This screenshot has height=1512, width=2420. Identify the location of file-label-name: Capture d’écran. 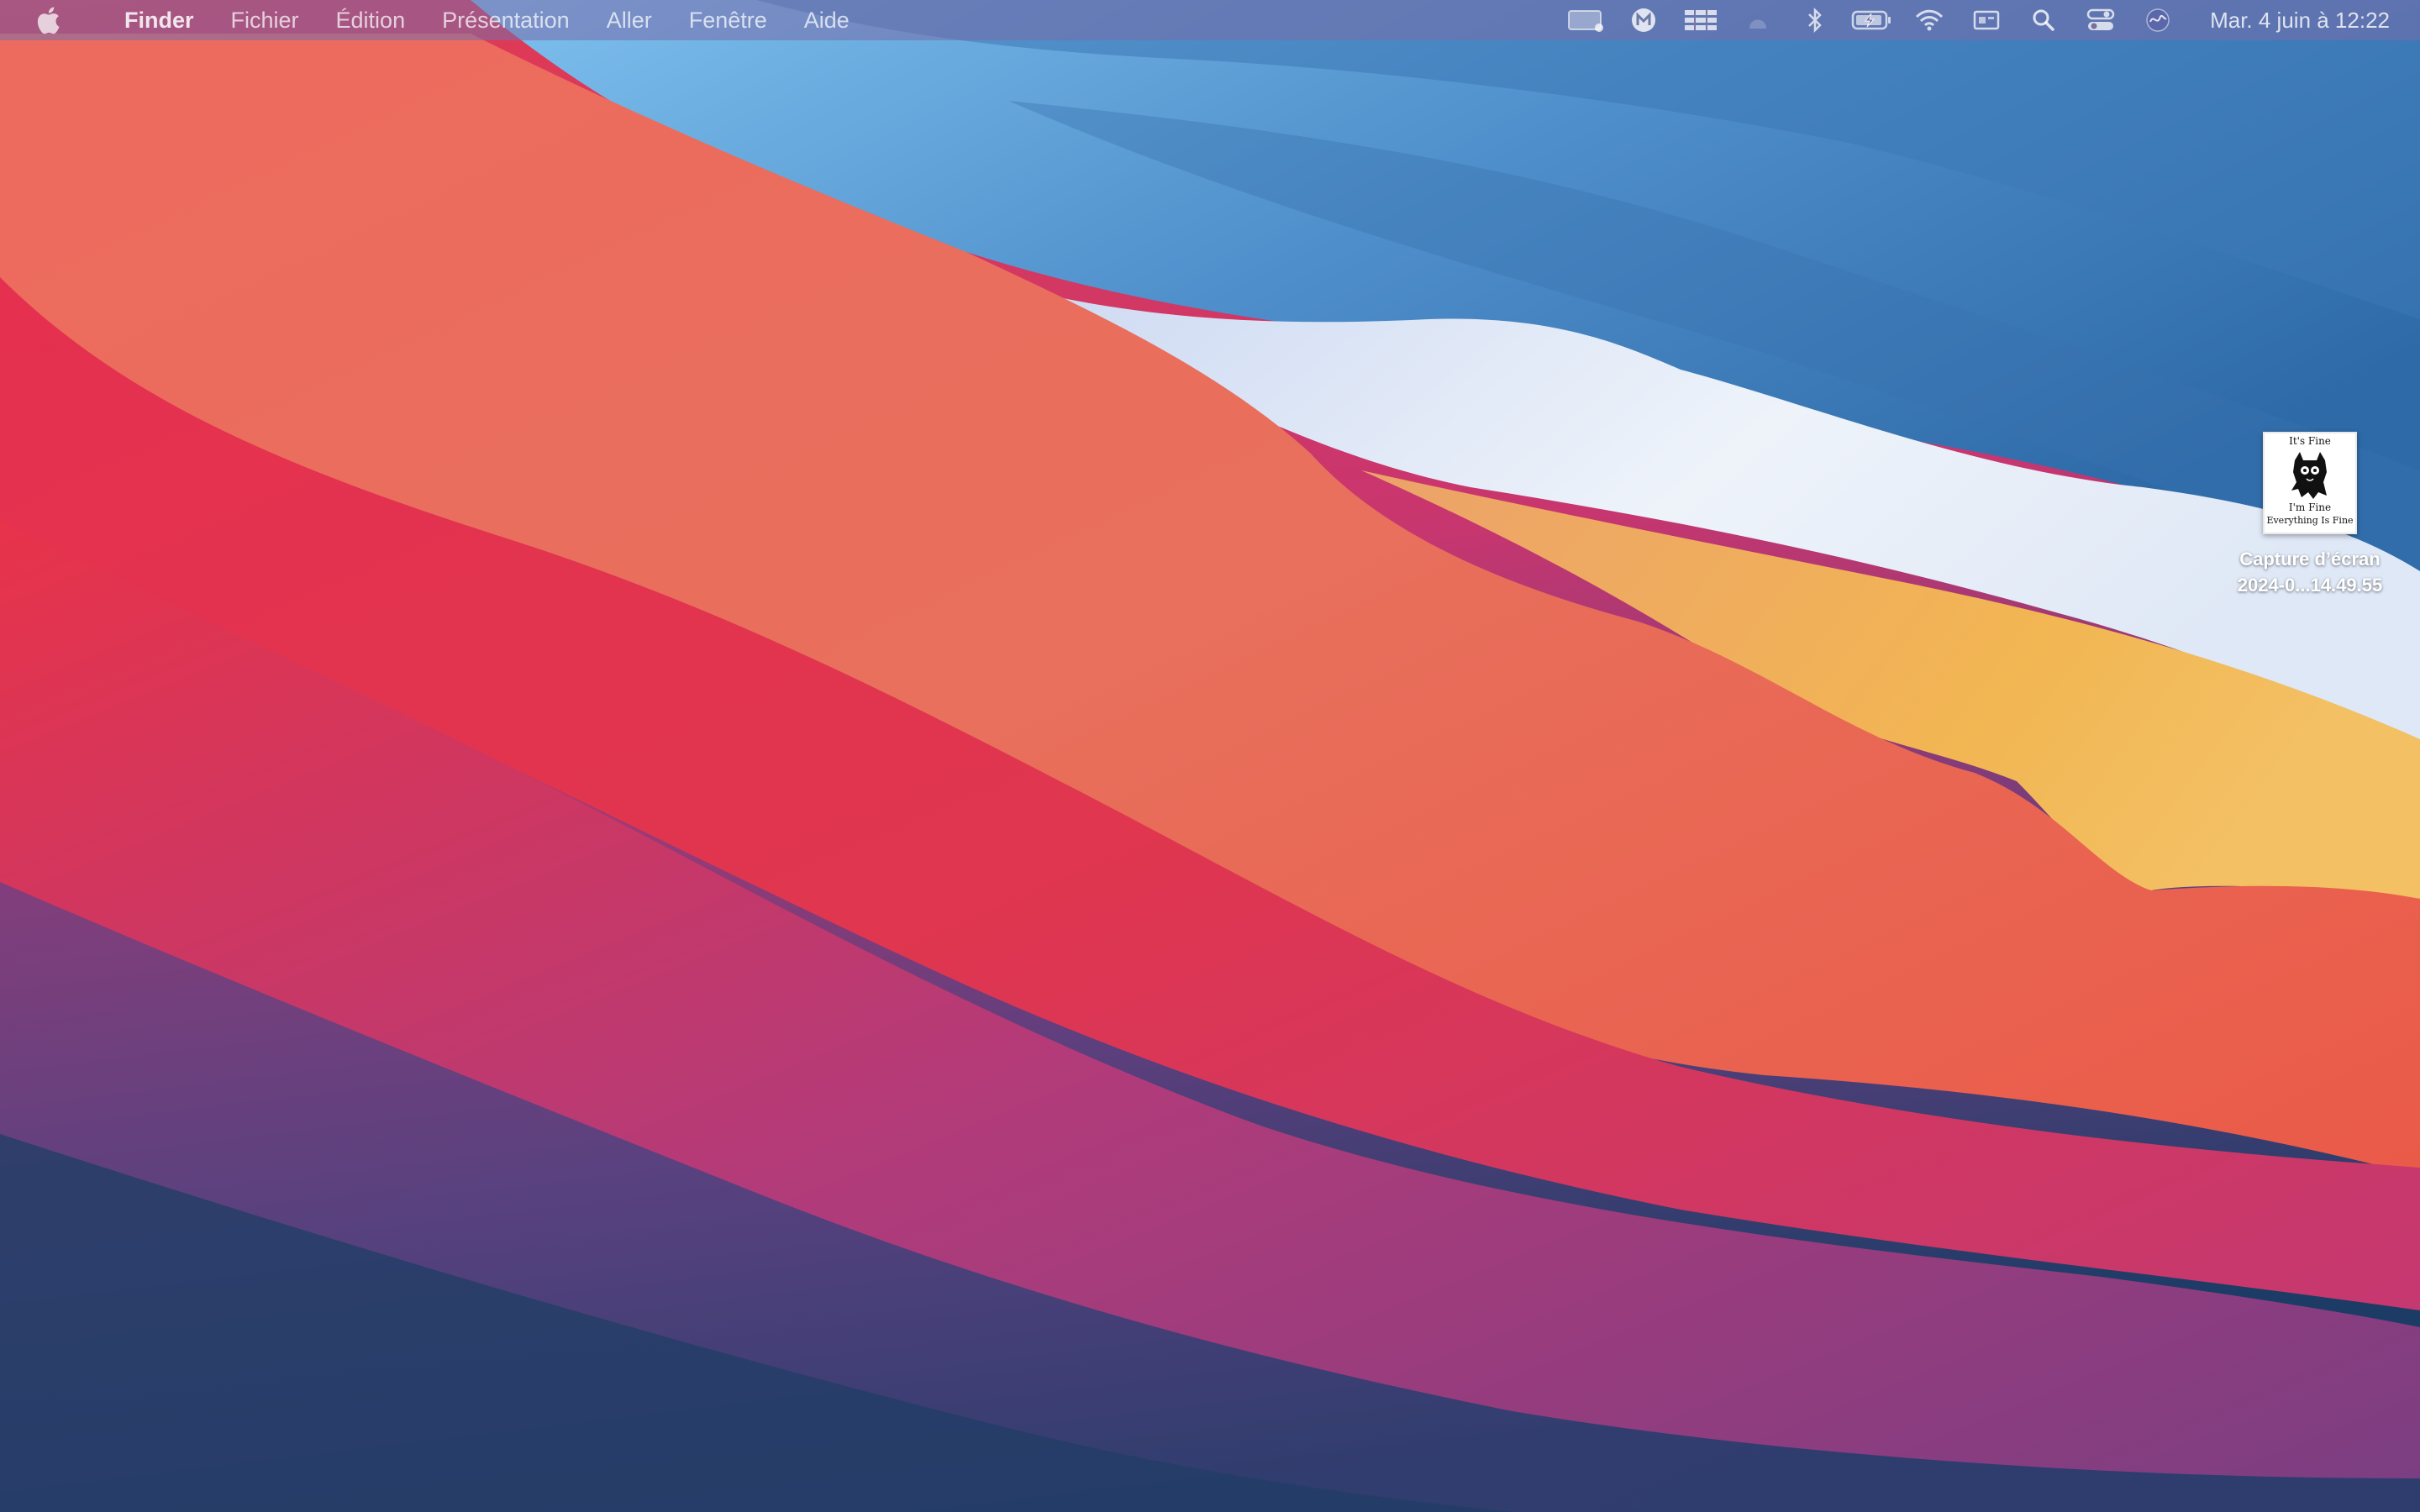
(2310, 559).